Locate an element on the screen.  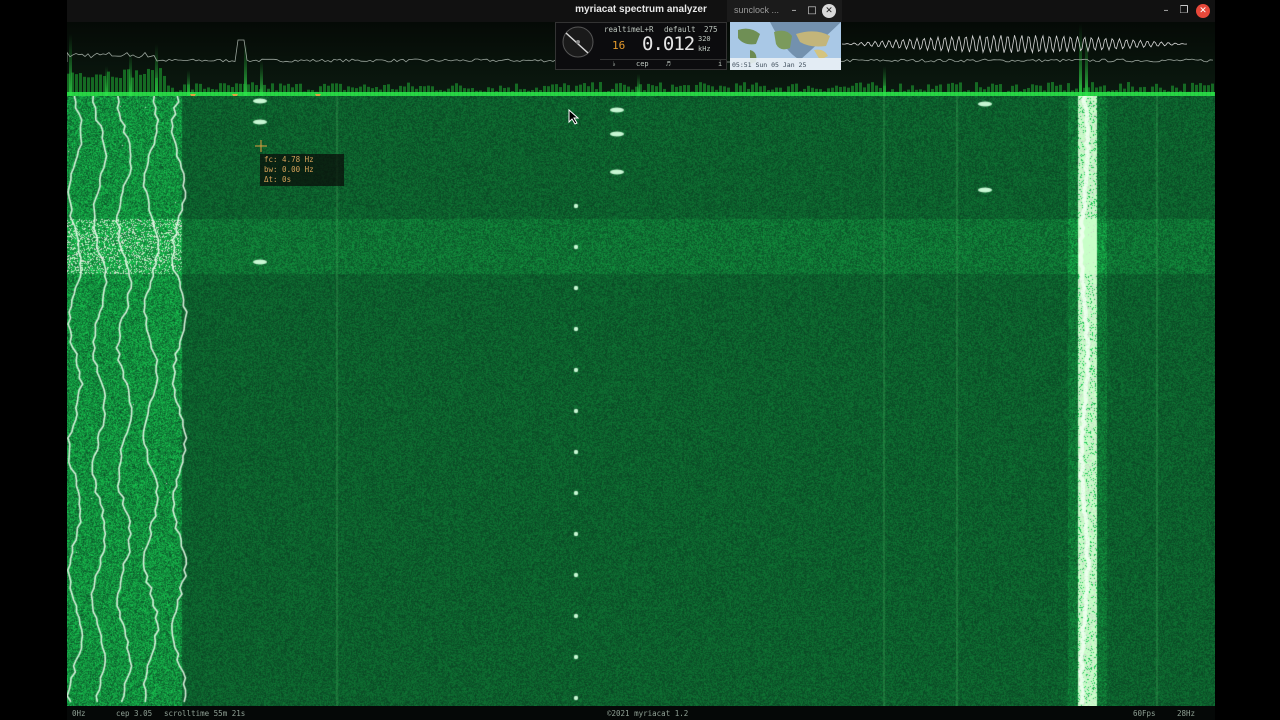
sunclock-map: 05:51 Sun 05 Jan 25 is located at coordinates (785, 46).